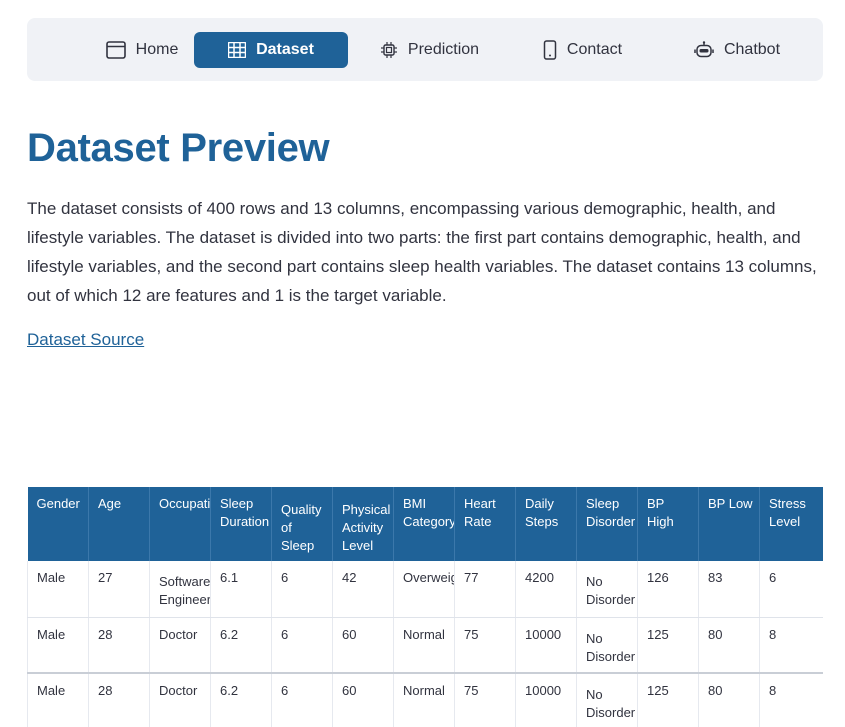 This screenshot has width=845, height=727. I want to click on nav-item-dataset: Dataset, so click(271, 50).